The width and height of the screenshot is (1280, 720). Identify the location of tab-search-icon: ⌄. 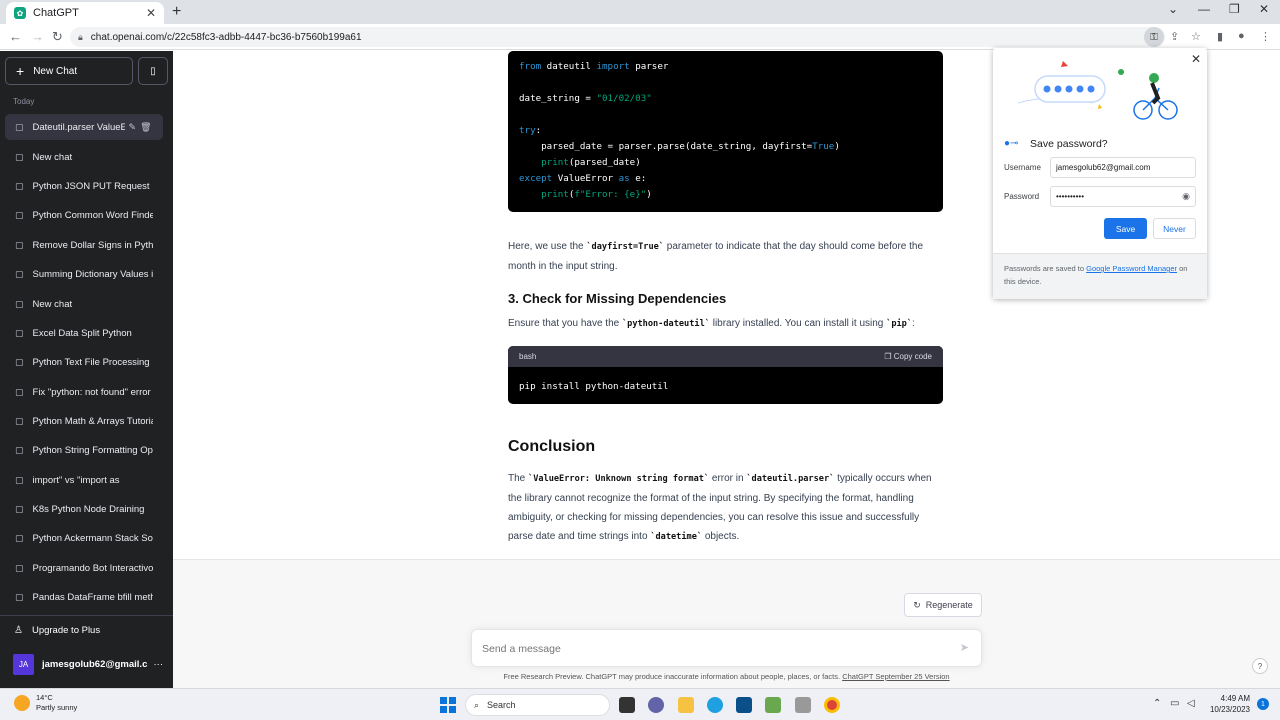
(1173, 9).